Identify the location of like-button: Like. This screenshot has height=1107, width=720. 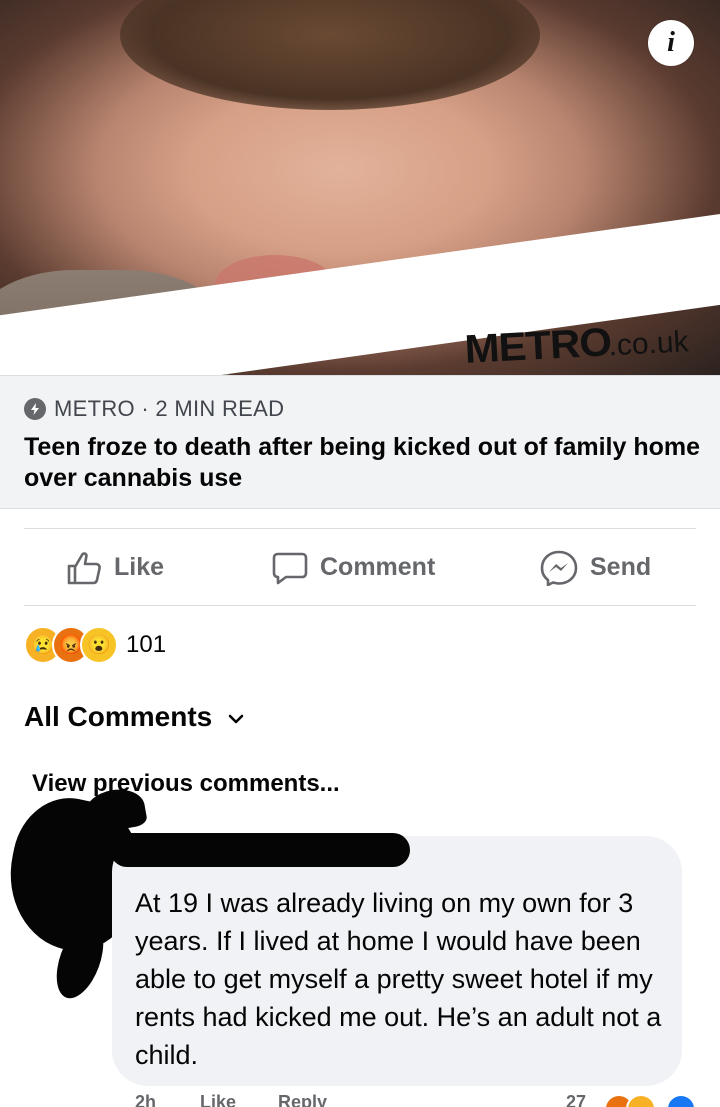
(115, 567).